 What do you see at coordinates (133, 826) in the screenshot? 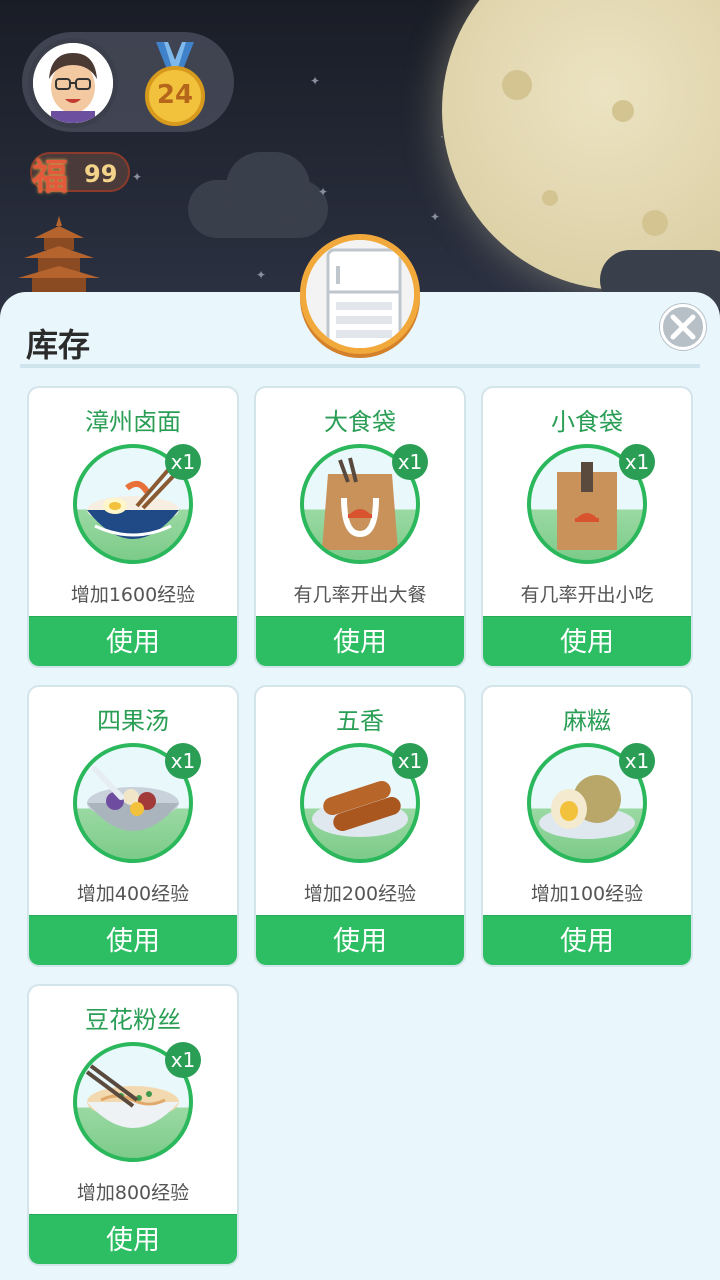
I see `inventory-item: 四果汤 x1 增加400经验 使用` at bounding box center [133, 826].